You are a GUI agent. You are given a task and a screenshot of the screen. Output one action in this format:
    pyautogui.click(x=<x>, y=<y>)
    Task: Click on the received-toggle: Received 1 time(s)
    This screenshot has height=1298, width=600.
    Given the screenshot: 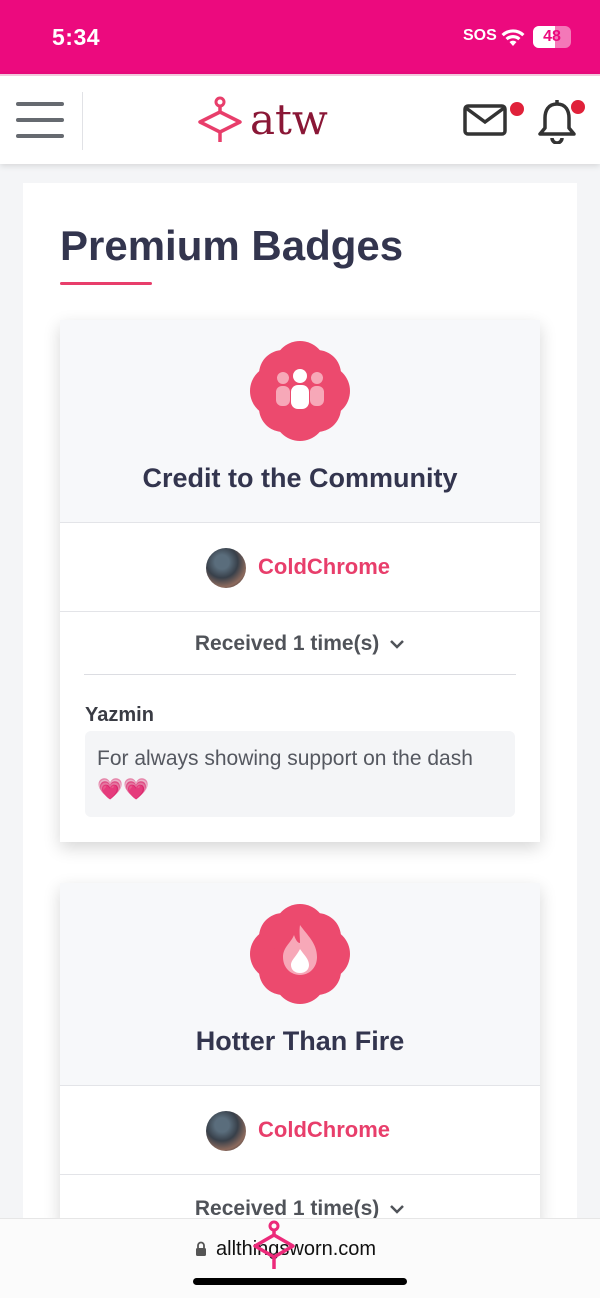 What is the action you would take?
    pyautogui.click(x=300, y=644)
    